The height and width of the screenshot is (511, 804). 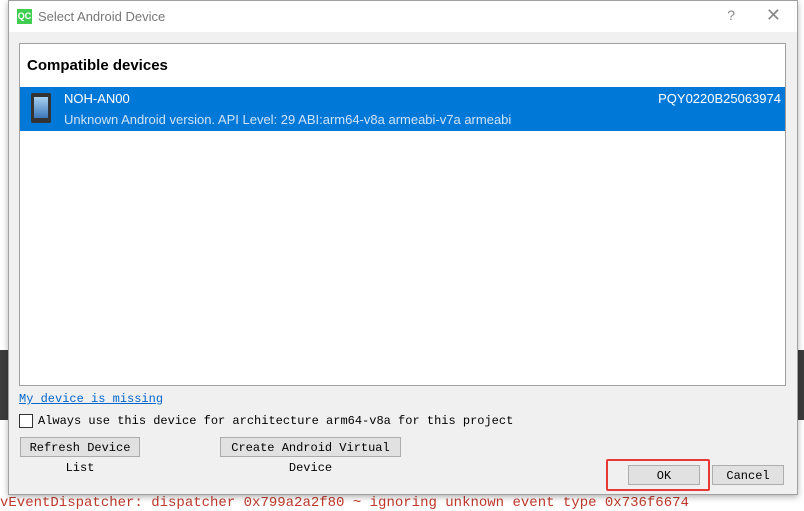 What do you see at coordinates (97, 98) in the screenshot?
I see `device-name: NOH-AN00` at bounding box center [97, 98].